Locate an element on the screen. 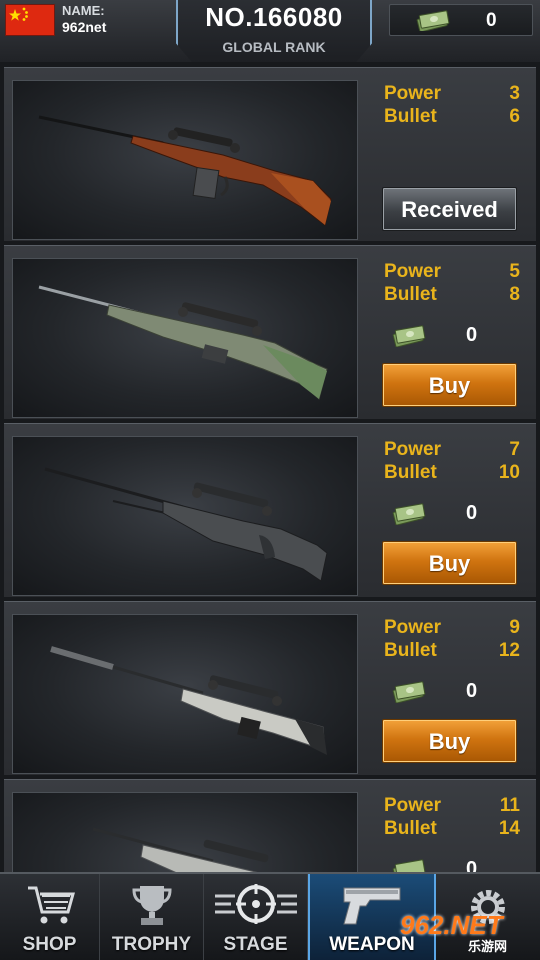 The width and height of the screenshot is (540, 960). weapon-image-suppressed-sniper is located at coordinates (185, 694).